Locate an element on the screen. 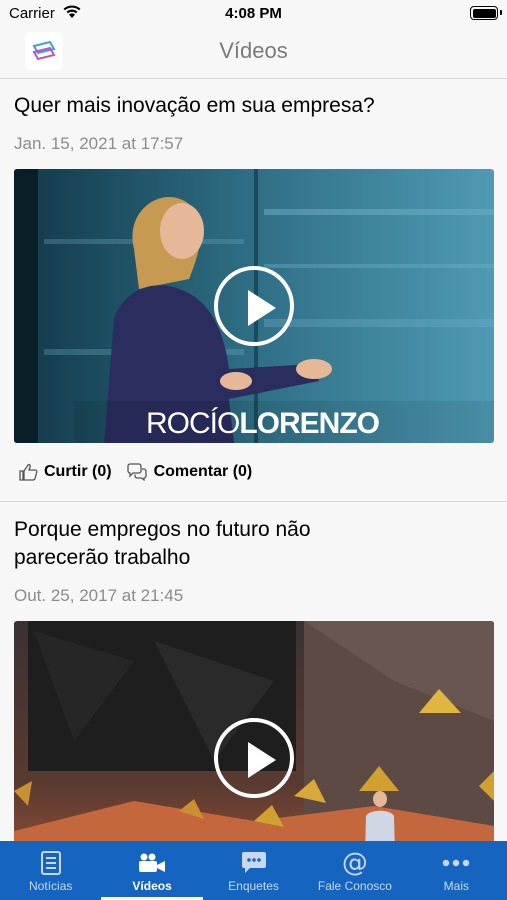 Image resolution: width=507 pixels, height=900 pixels. post-title: Quer mais inovação em sua empresa? is located at coordinates (253, 106).